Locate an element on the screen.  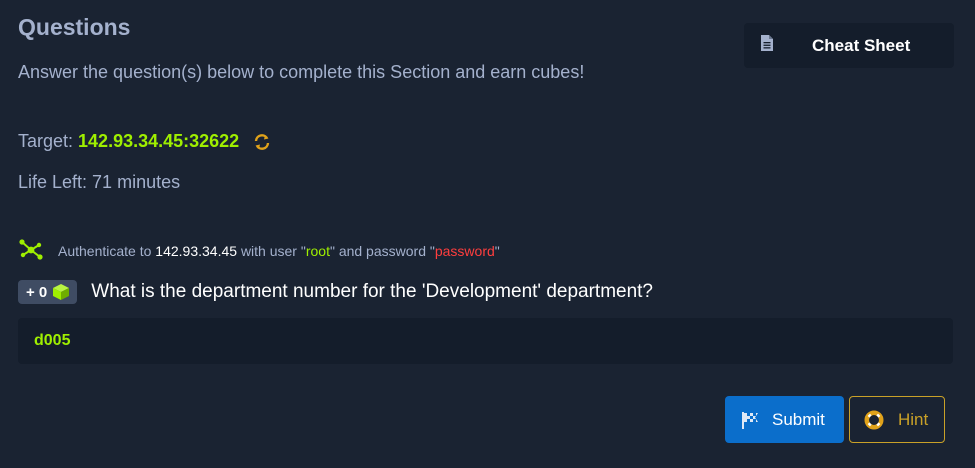
network-icon is located at coordinates (31, 250).